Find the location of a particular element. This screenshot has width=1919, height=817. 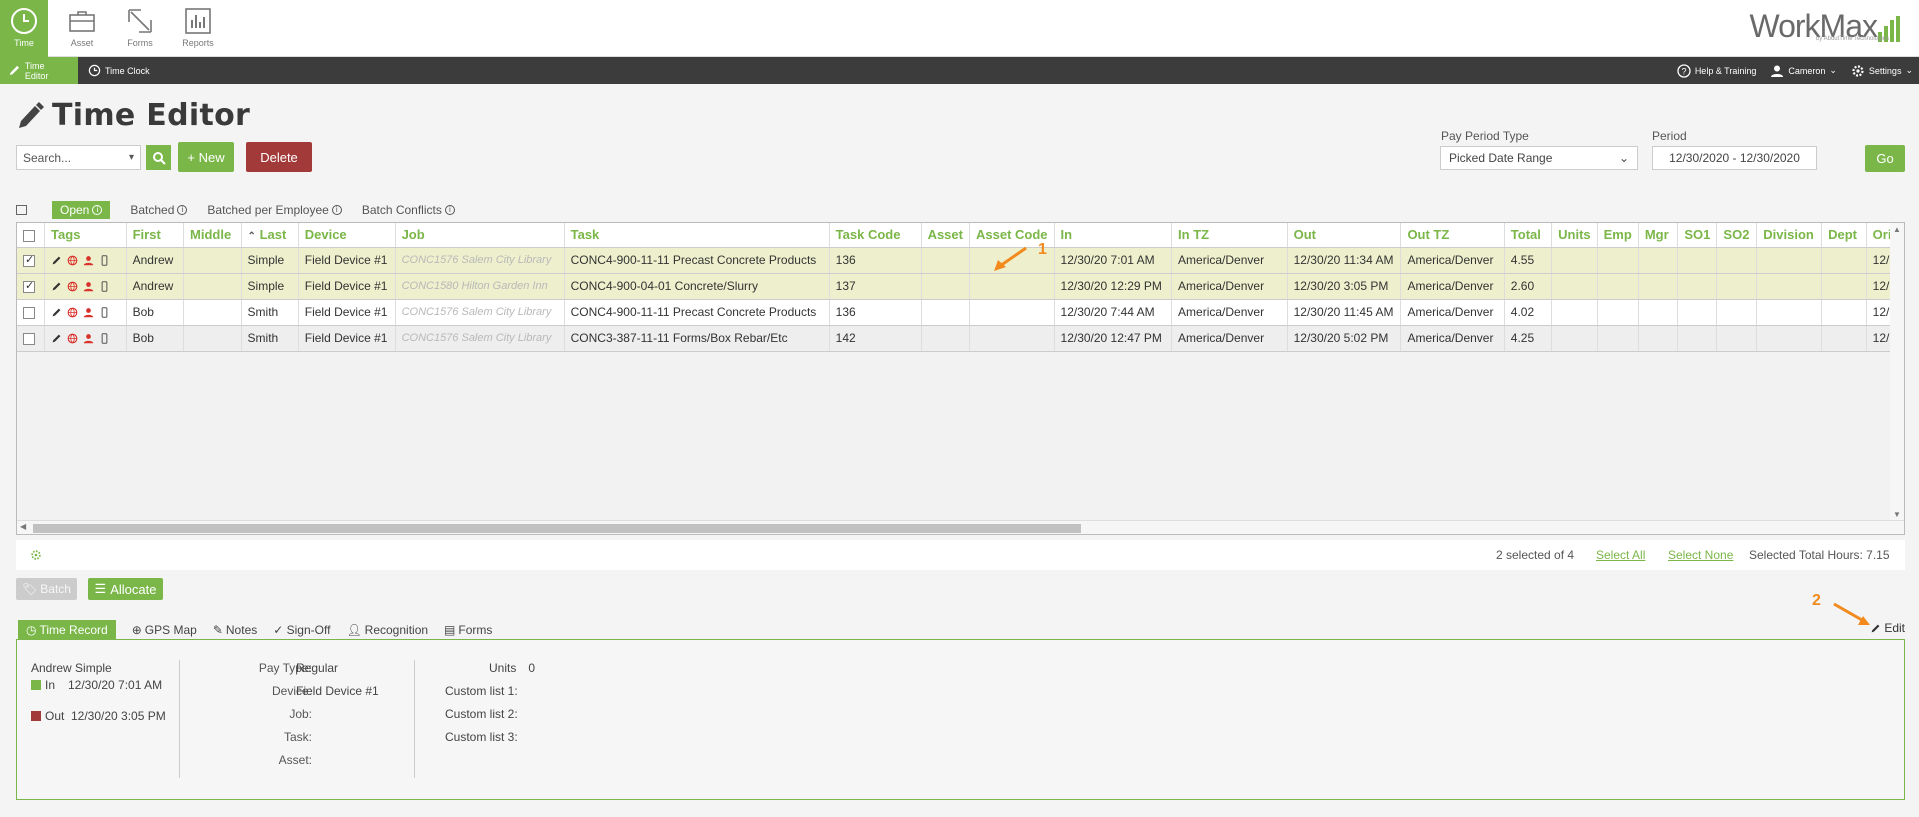

app-nav-asset: Asset is located at coordinates (82, 28).